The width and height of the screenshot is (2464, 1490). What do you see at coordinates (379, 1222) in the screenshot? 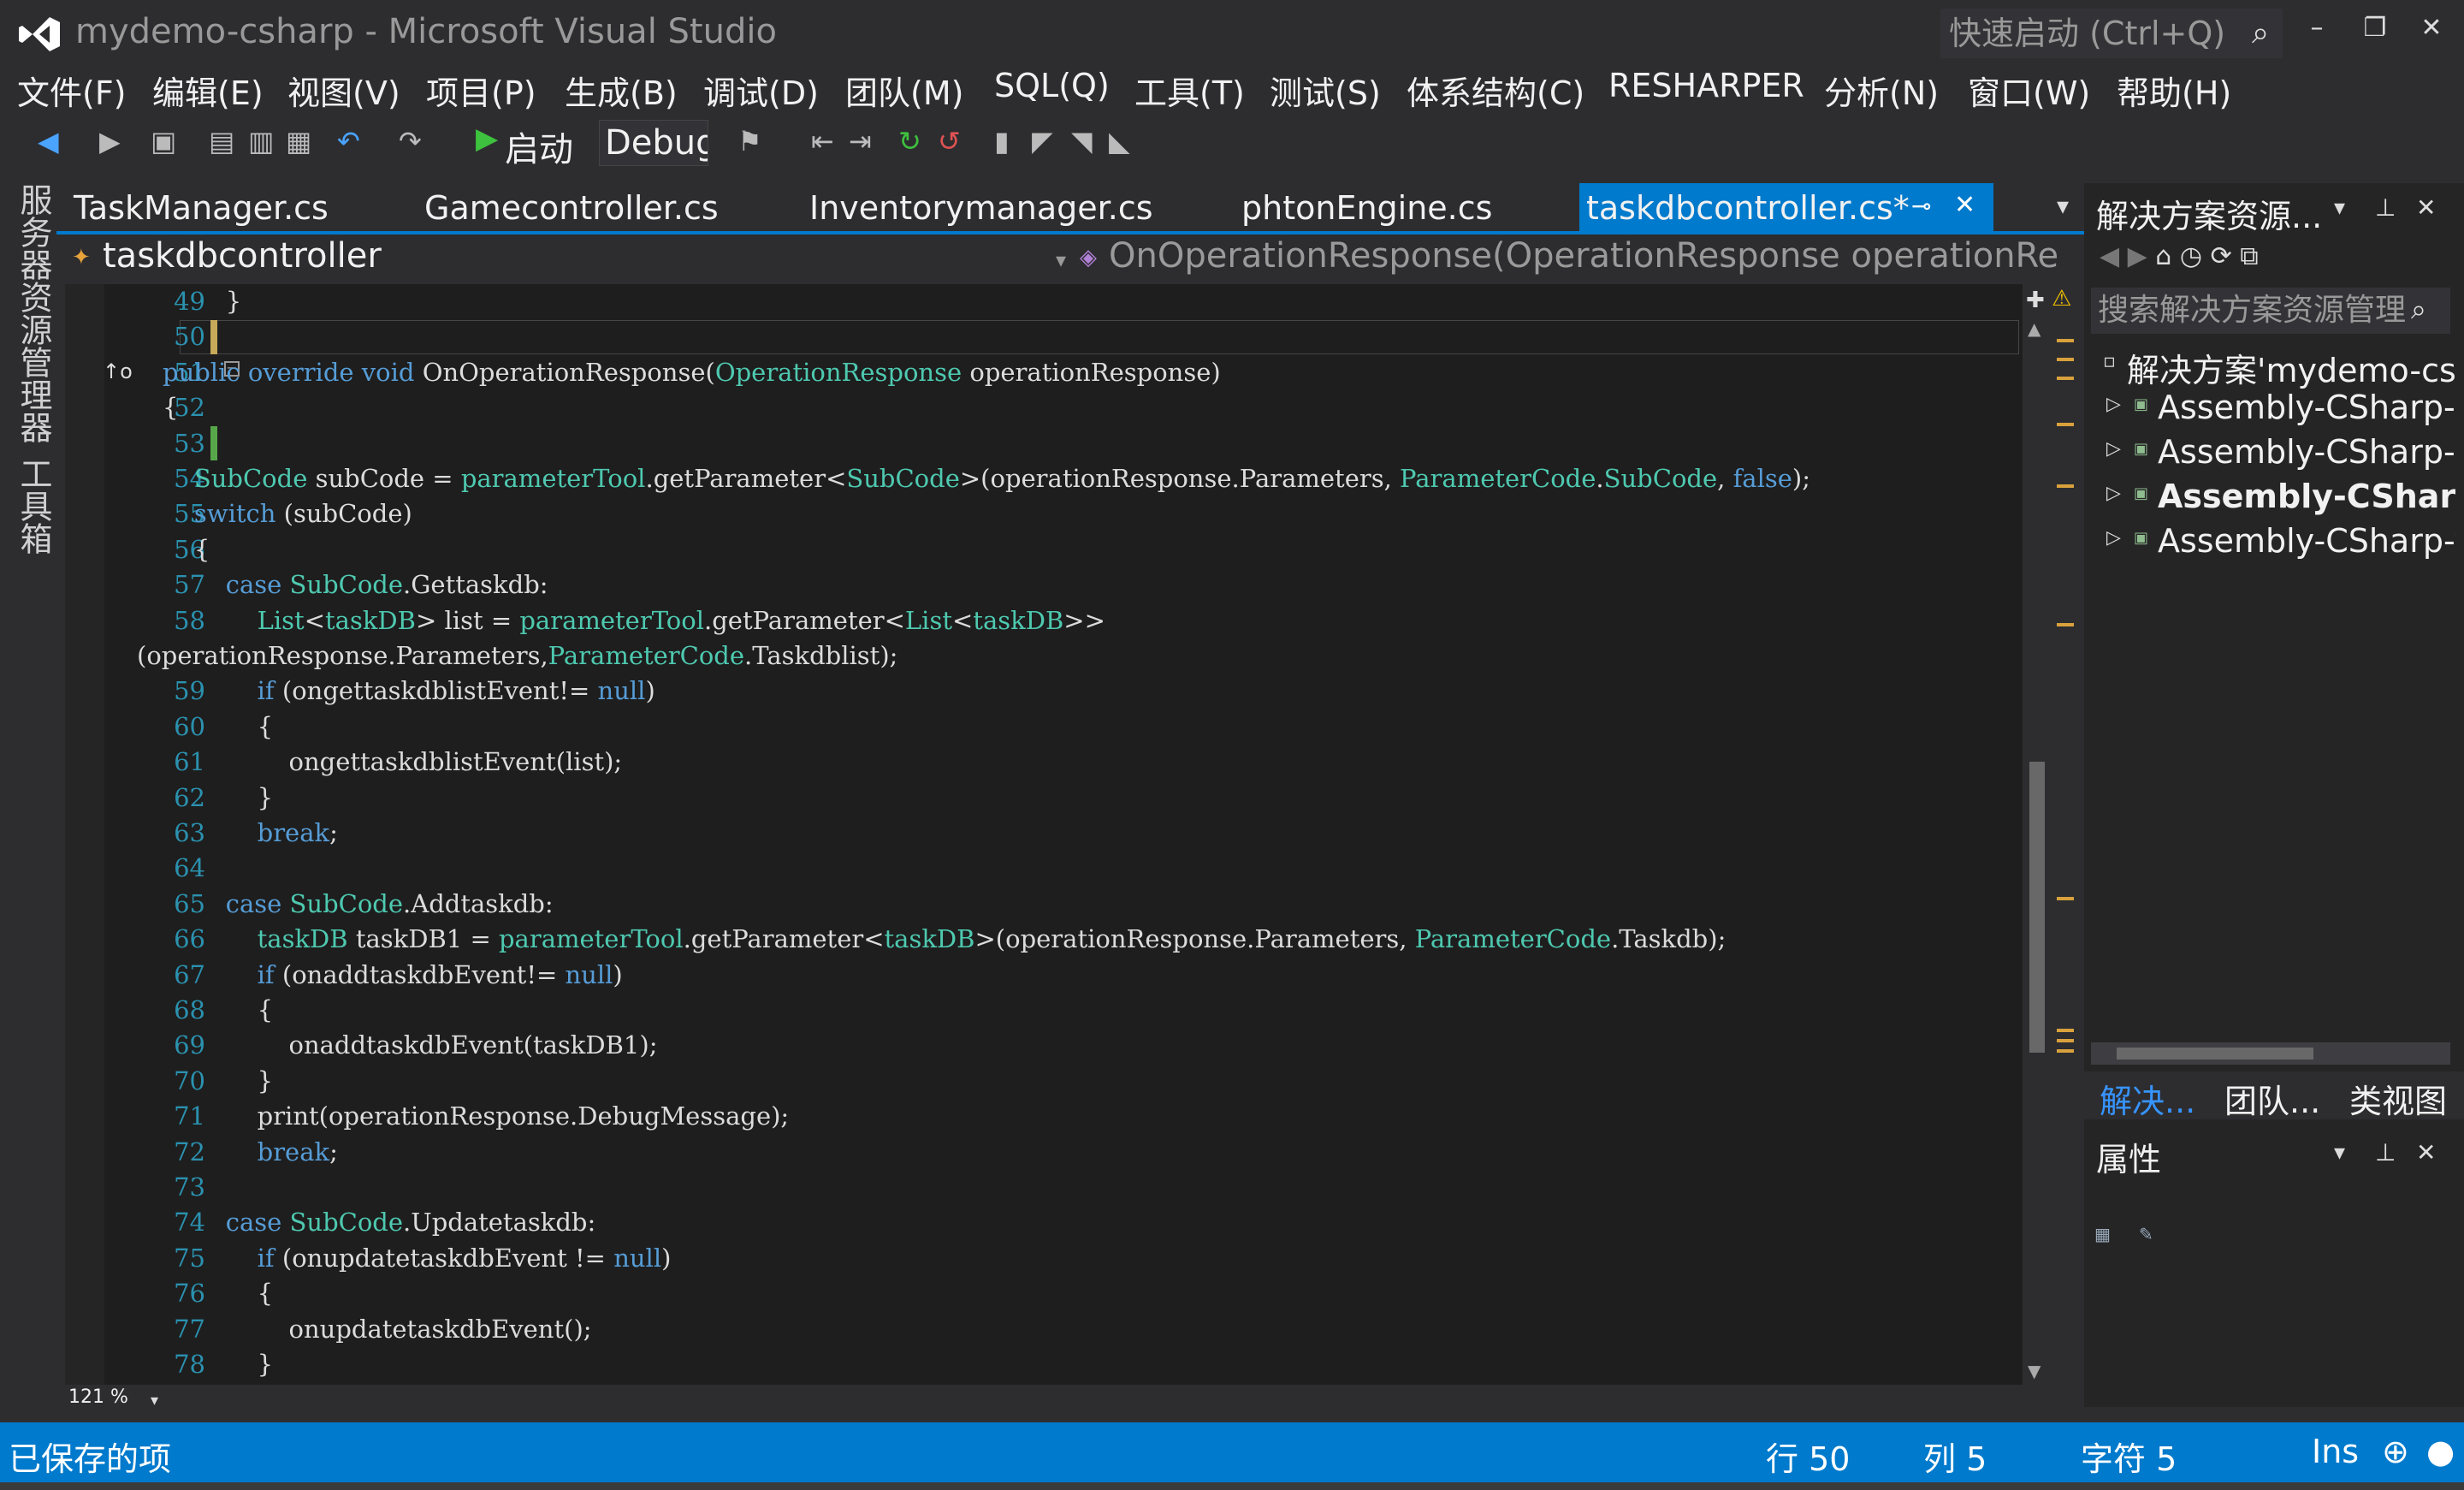
I see `code-line: case SubCode.Updatetaskdb:` at bounding box center [379, 1222].